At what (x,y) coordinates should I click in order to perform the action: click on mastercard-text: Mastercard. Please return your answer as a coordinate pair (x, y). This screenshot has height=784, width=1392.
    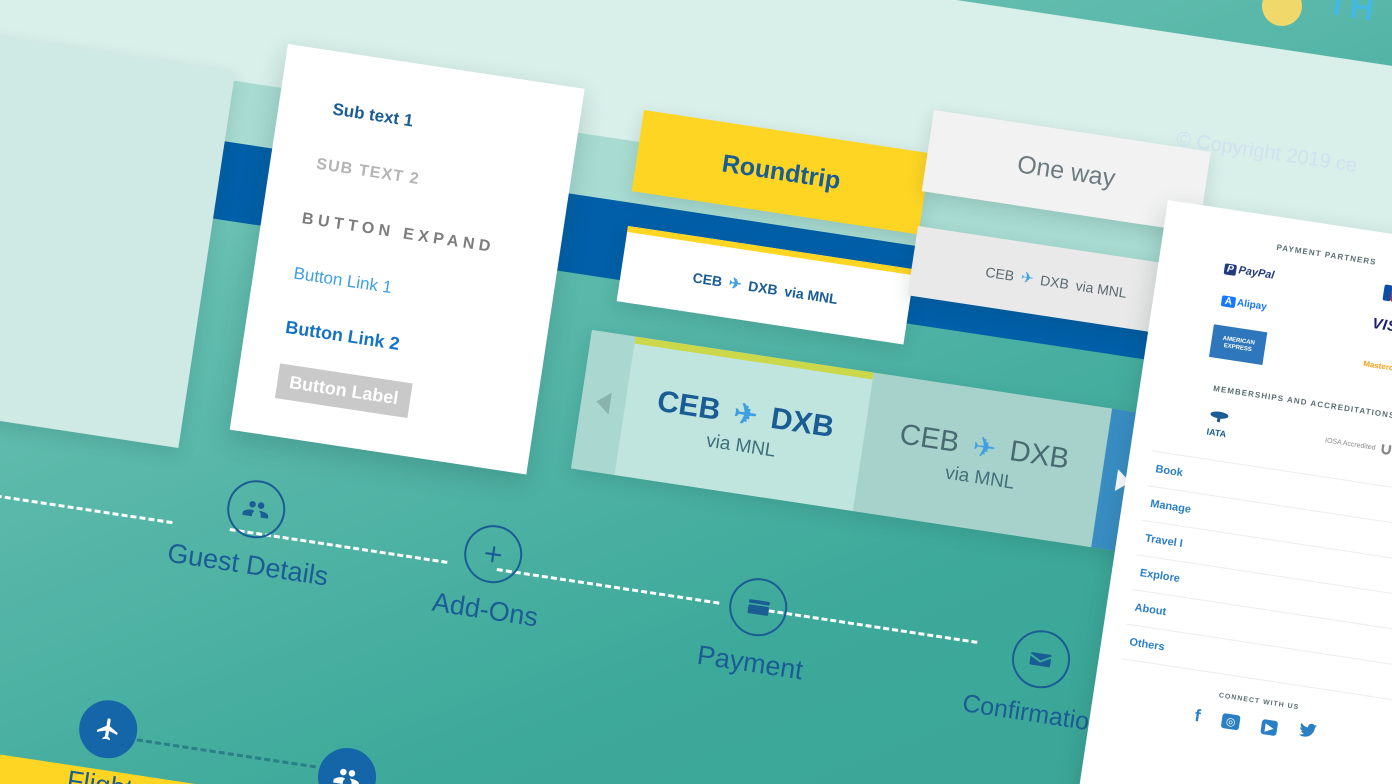
    Looking at the image, I should click on (1377, 366).